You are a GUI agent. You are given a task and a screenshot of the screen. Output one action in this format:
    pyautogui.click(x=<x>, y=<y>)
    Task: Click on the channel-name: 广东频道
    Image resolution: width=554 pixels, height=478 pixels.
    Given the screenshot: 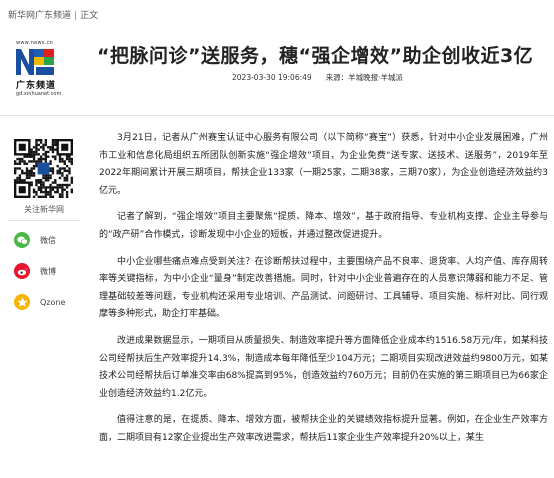 What is the action you would take?
    pyautogui.click(x=36, y=86)
    